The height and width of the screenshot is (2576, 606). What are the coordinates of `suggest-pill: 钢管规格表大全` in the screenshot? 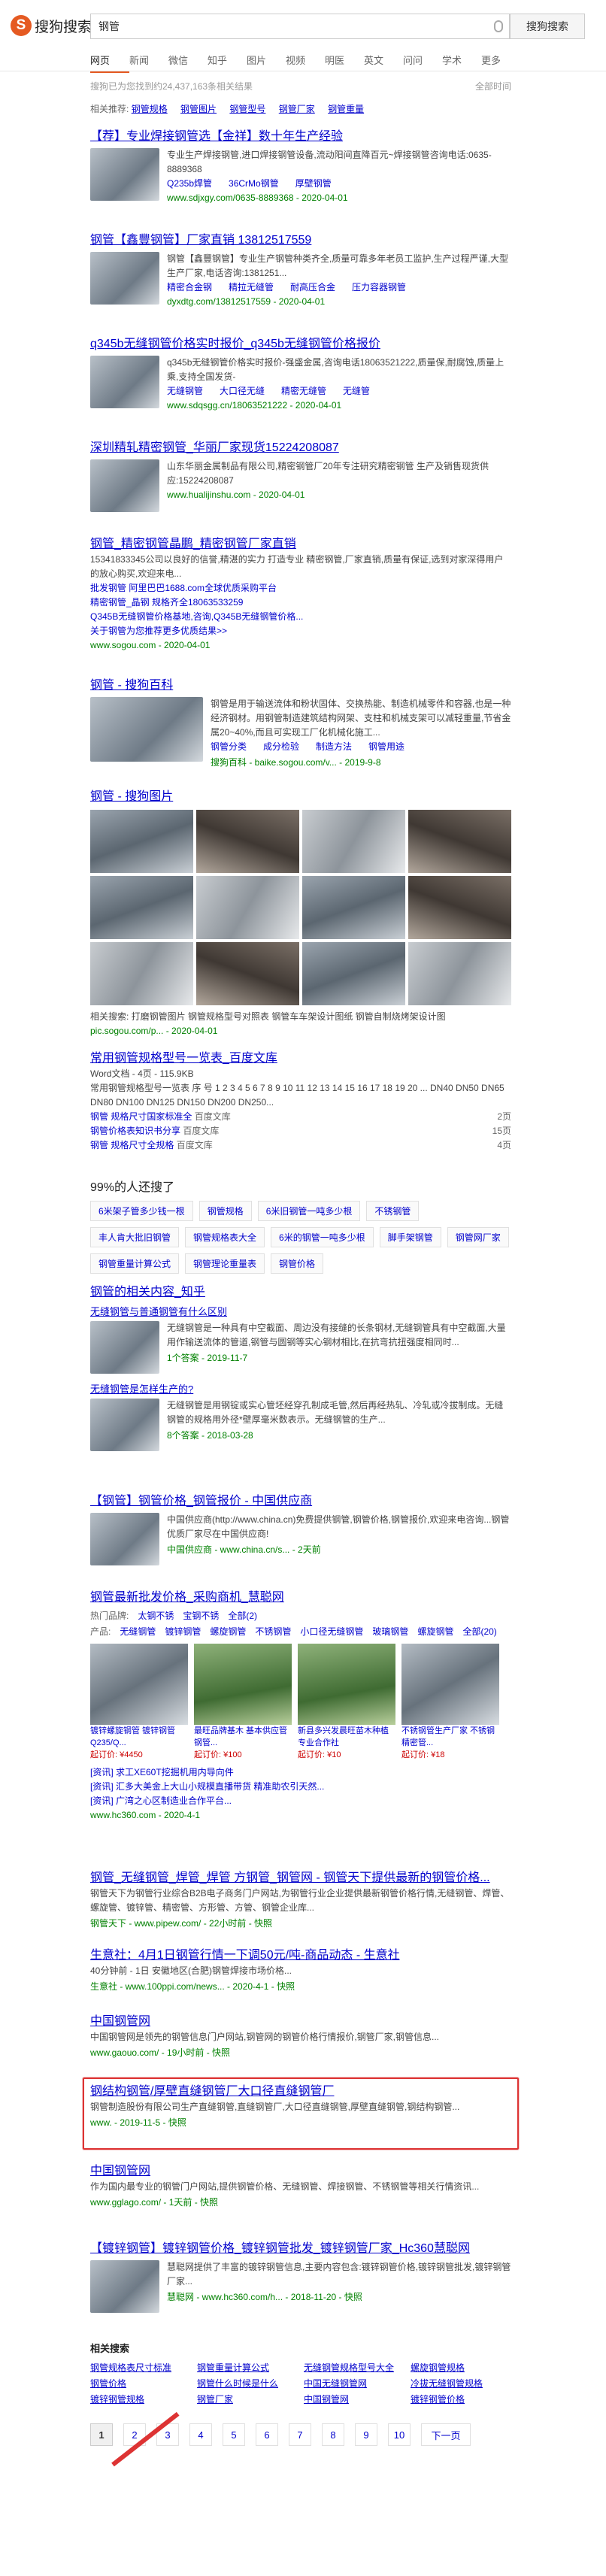 It's located at (225, 1237).